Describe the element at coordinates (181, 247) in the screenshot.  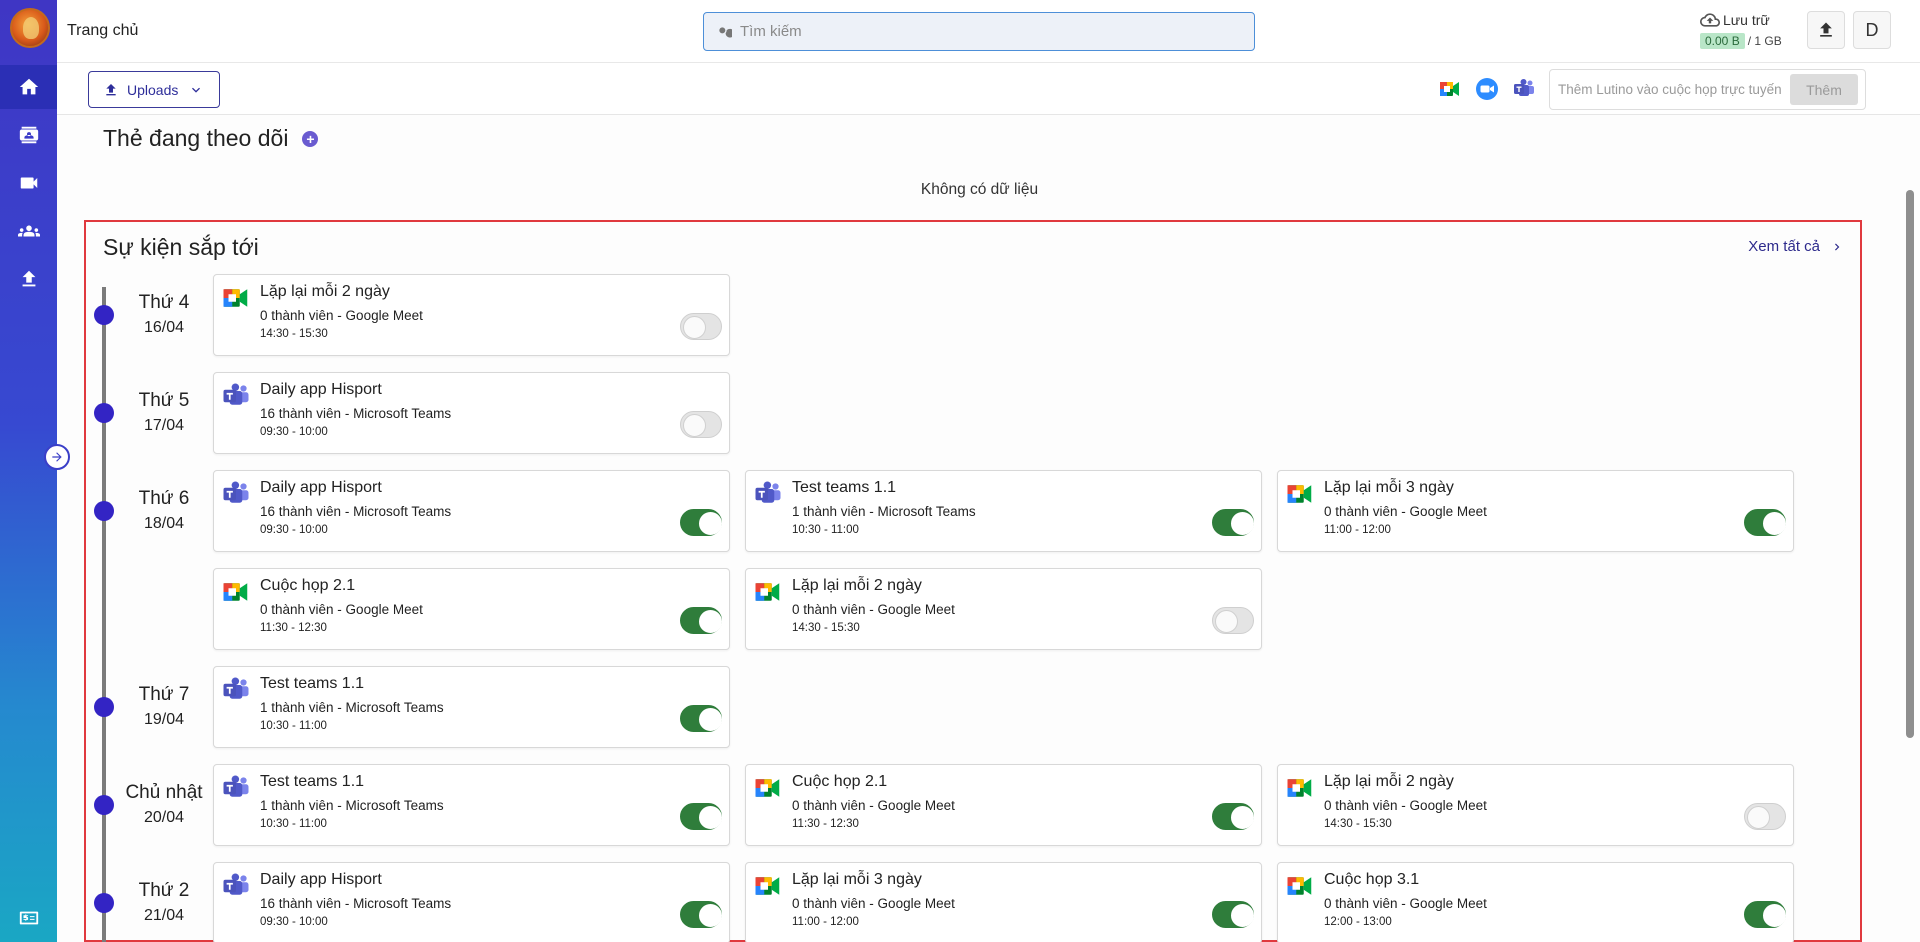
I see `upcoming-events-title: Sự kiện sắp tới` at that location.